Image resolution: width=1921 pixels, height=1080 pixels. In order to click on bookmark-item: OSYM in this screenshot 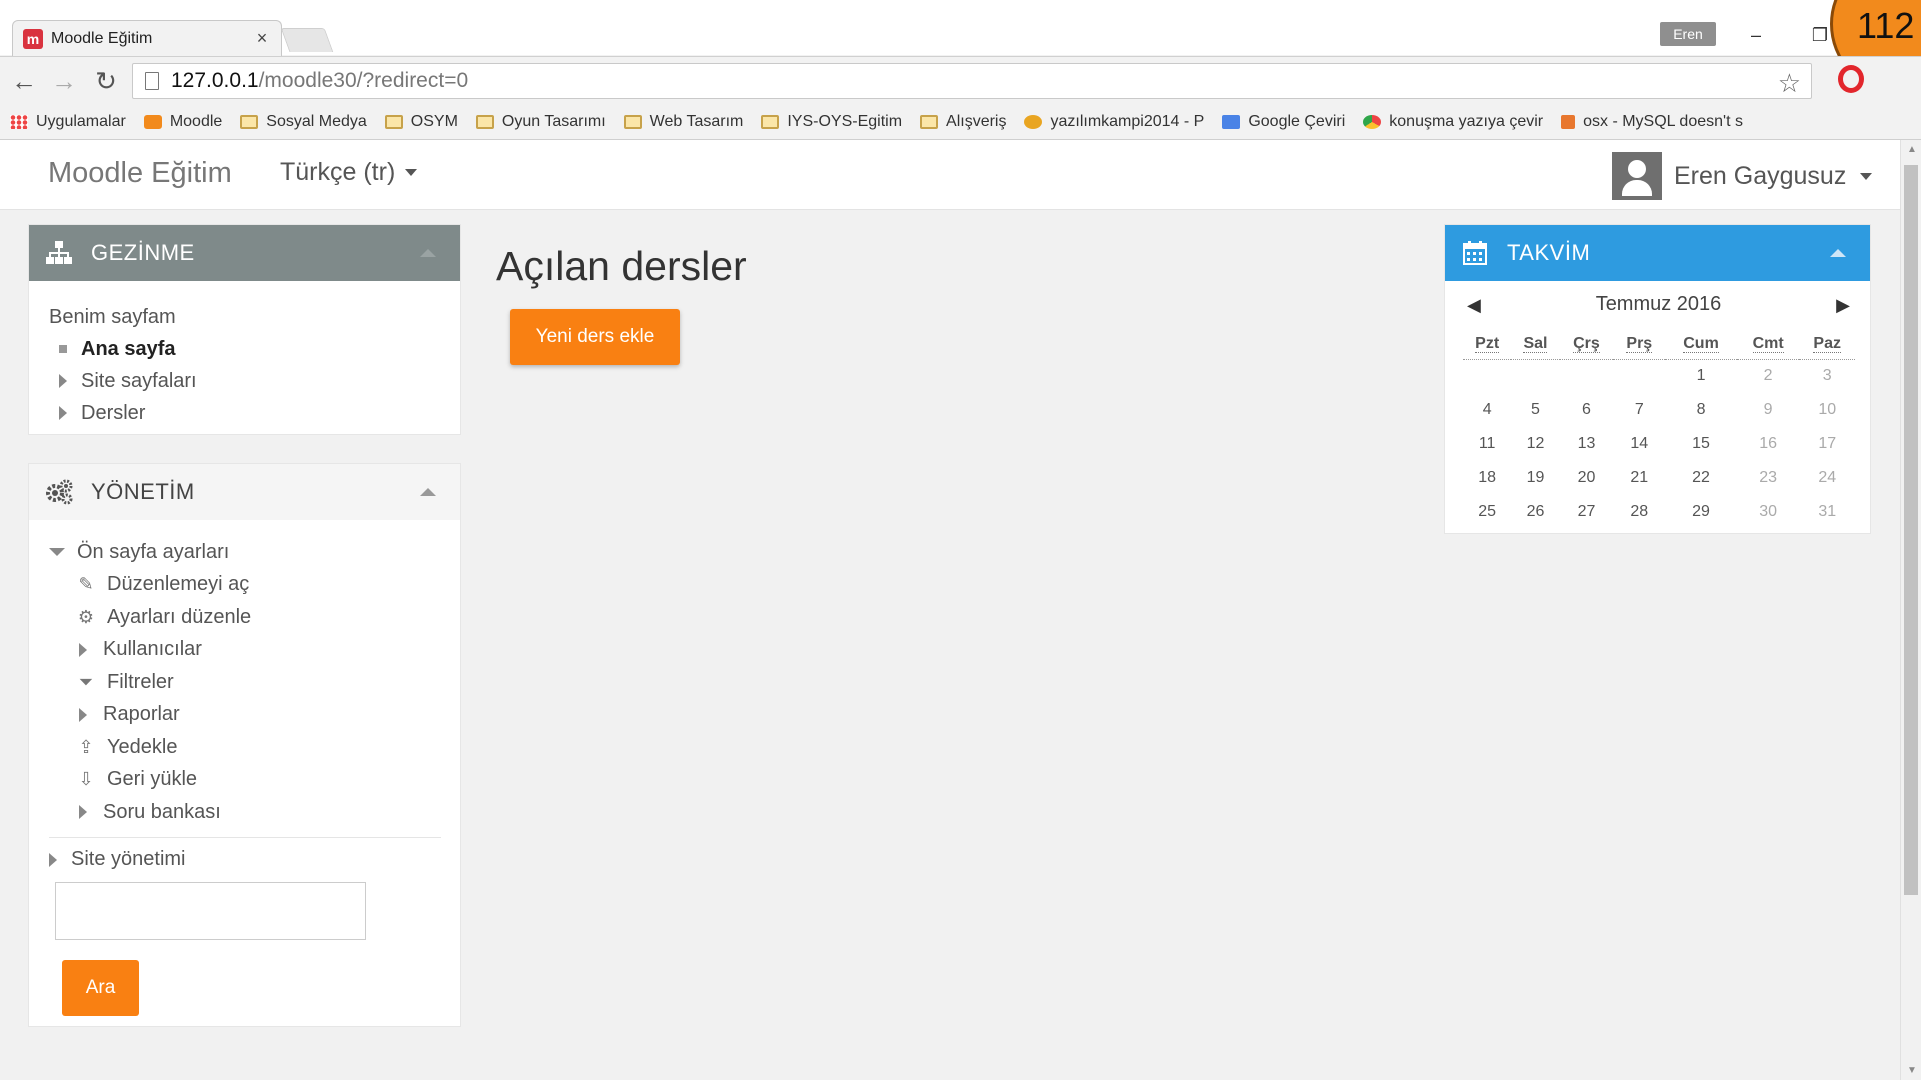, I will do `click(421, 122)`.